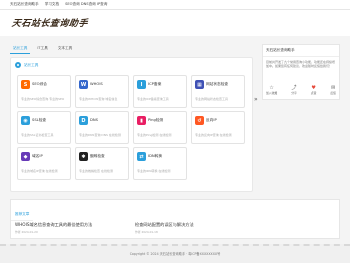 This screenshot has width=350, height=263. Describe the element at coordinates (98, 99) in the screenshot. I see `tool-description: 专业的WHOIS查询 域名信息` at that location.